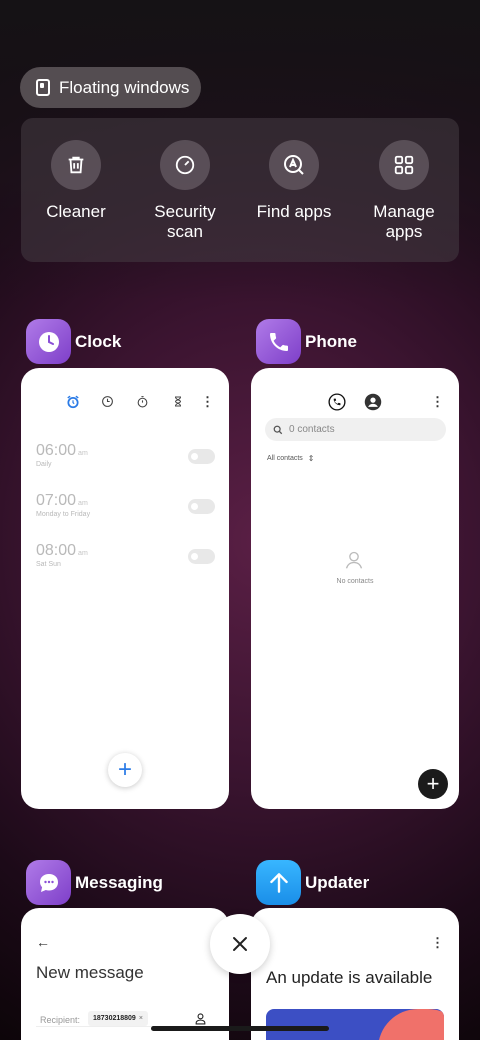 The width and height of the screenshot is (480, 1040). I want to click on phone-card-header: Phone, so click(306, 341).